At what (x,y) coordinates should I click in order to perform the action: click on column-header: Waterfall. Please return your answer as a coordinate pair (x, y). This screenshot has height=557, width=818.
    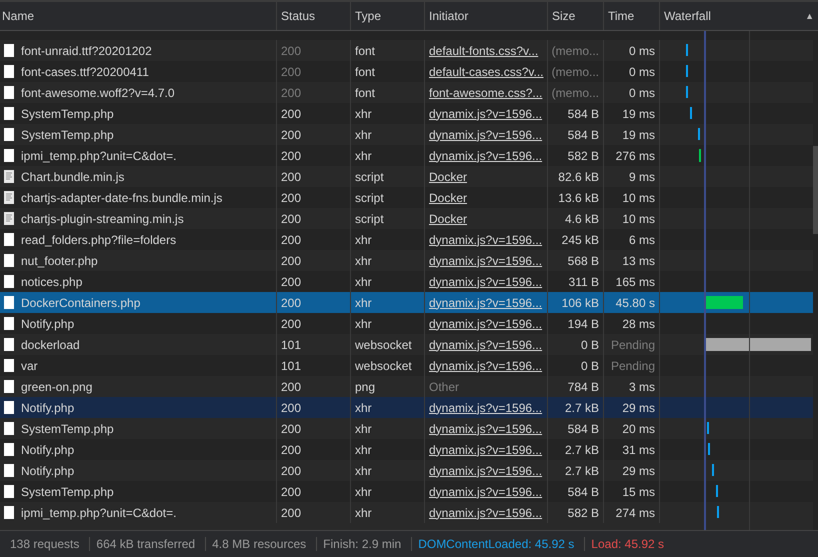
    Looking at the image, I should click on (687, 16).